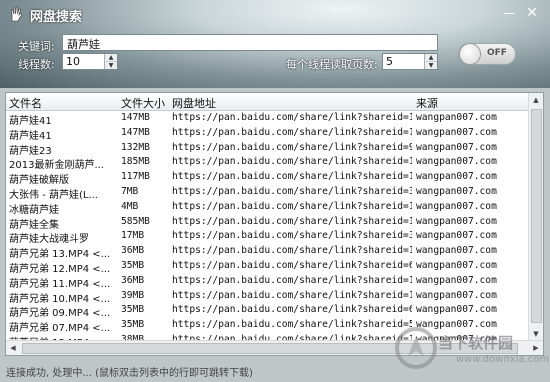 This screenshot has width=550, height=382. What do you see at coordinates (332, 64) in the screenshot?
I see `pages-per-thread-label: 每个线程读取页数:` at bounding box center [332, 64].